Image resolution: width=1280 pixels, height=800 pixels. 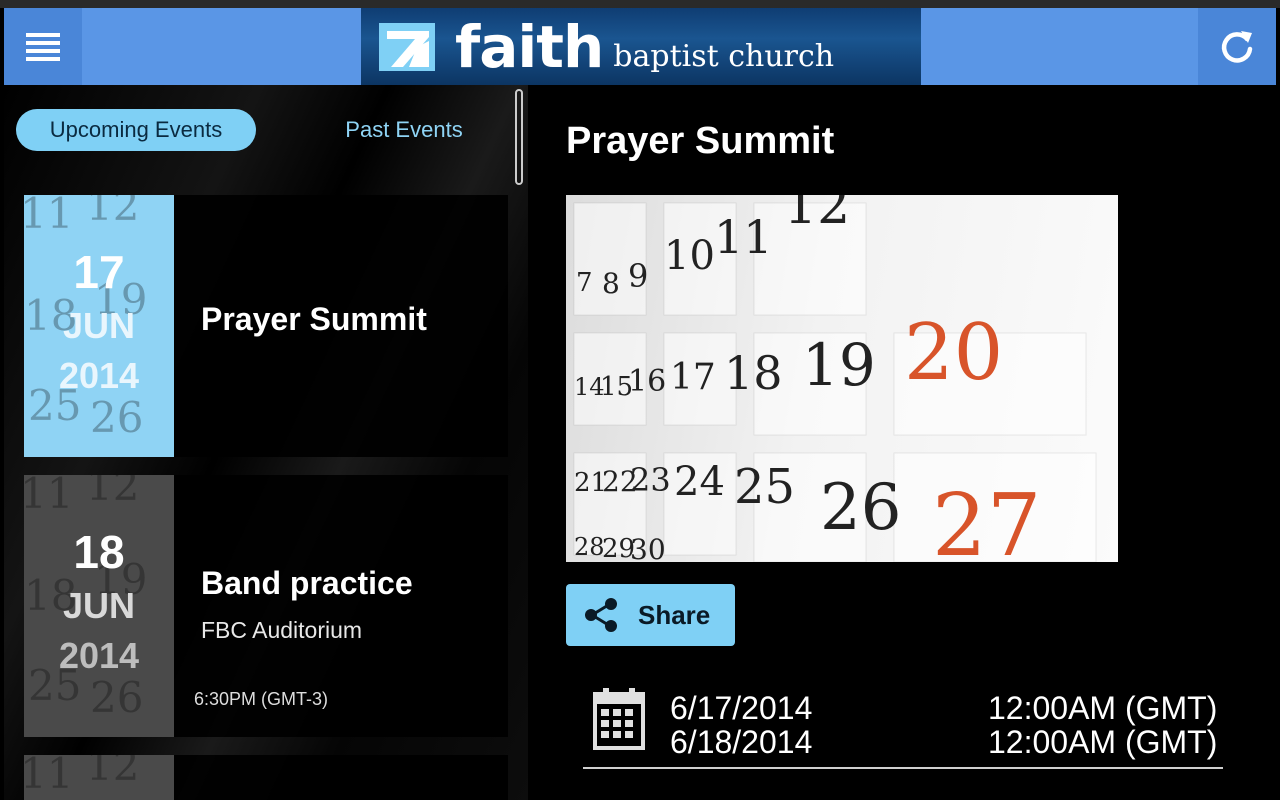 I want to click on logo-mark-icon, so click(x=407, y=46).